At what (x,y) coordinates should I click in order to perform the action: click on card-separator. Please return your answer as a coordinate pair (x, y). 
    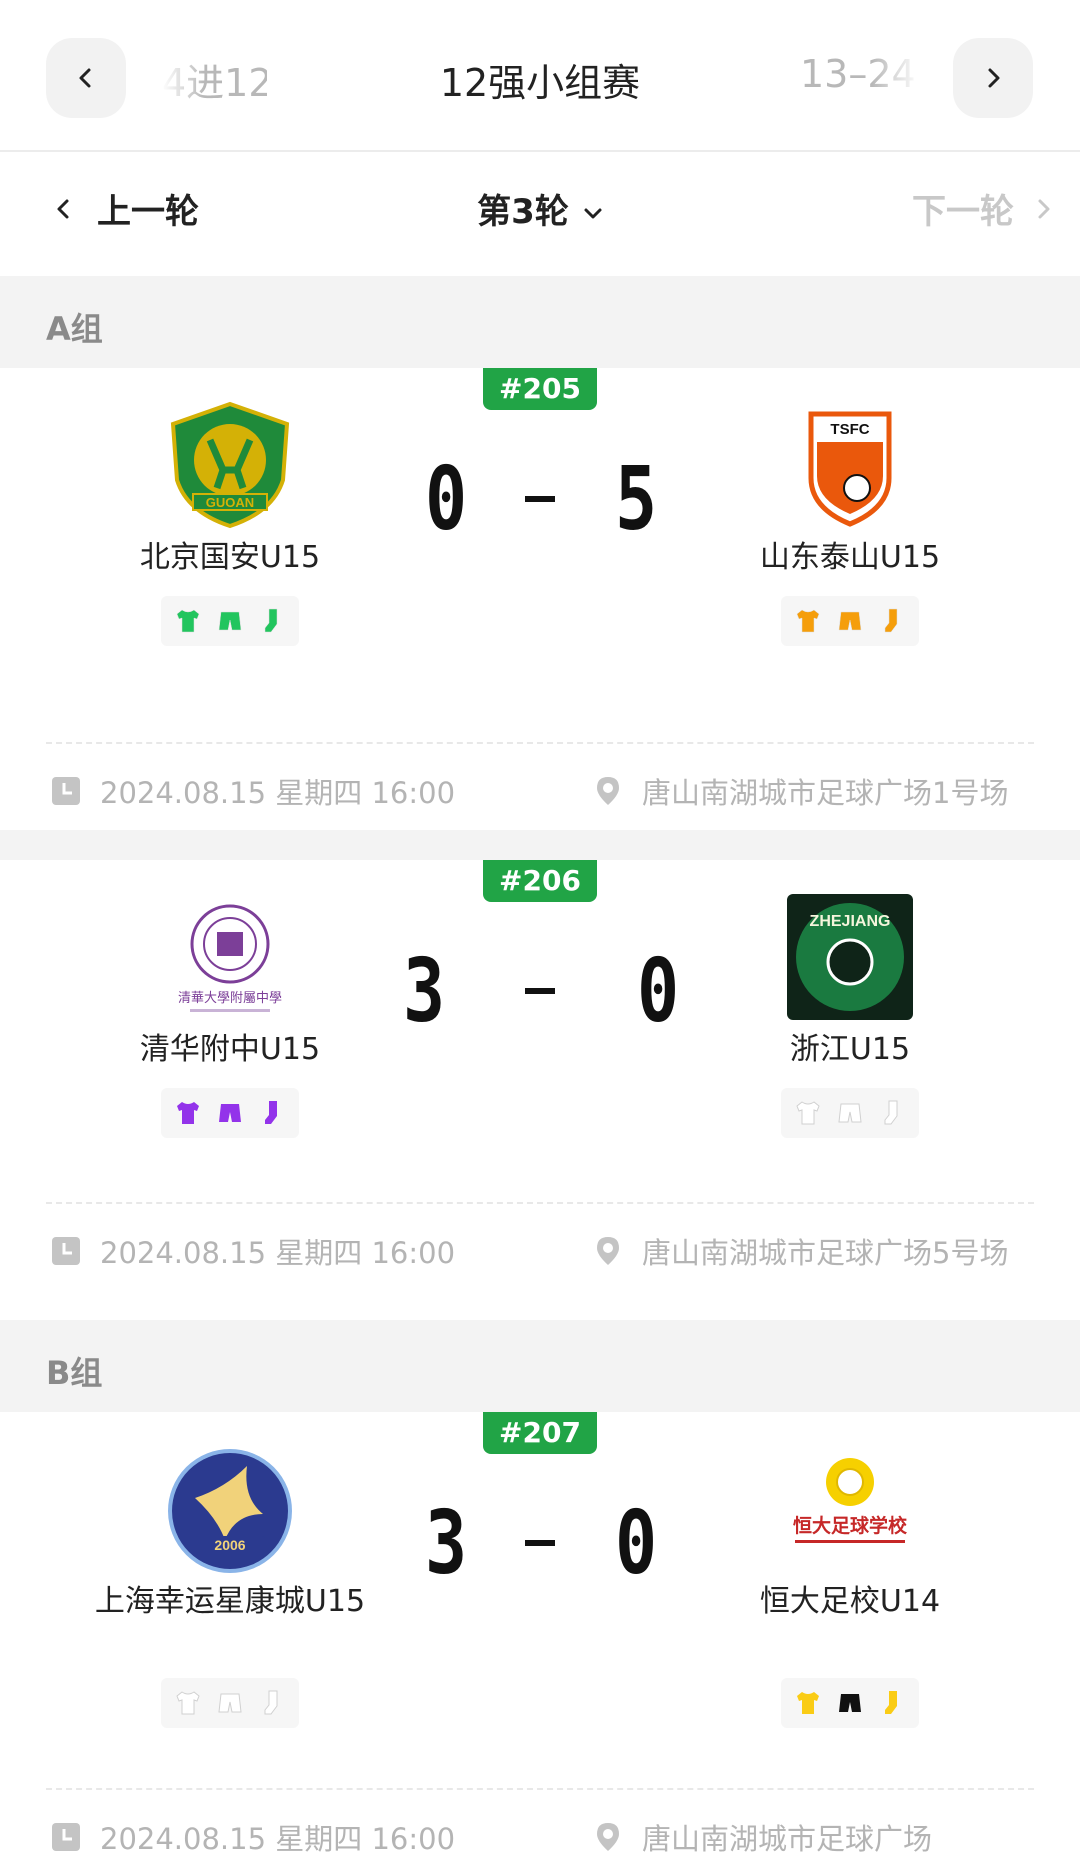
    Looking at the image, I should click on (540, 845).